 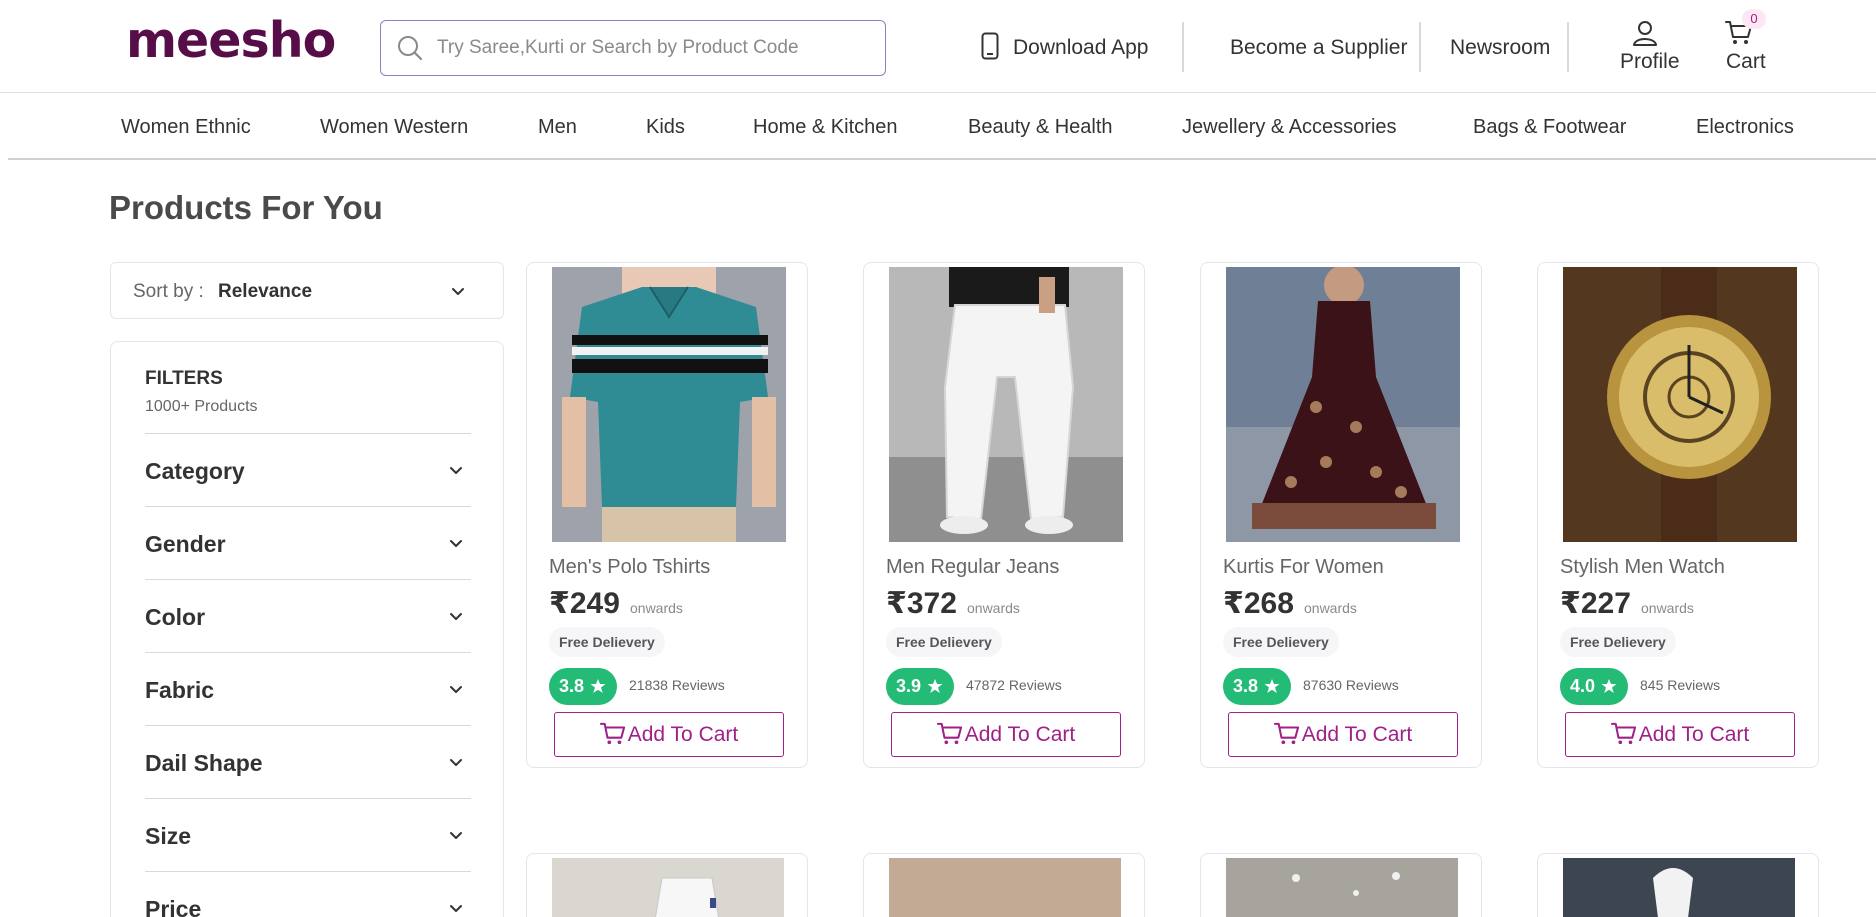 I want to click on filters-product-count: 1000+ Products, so click(x=201, y=406).